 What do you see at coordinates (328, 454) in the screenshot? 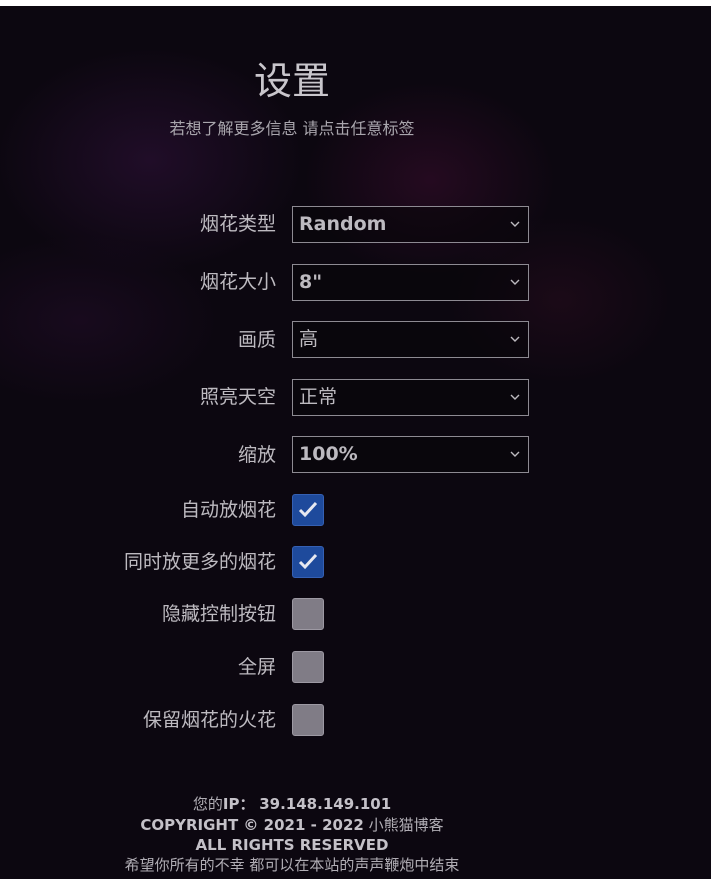
I see `zoom-value: 100%` at bounding box center [328, 454].